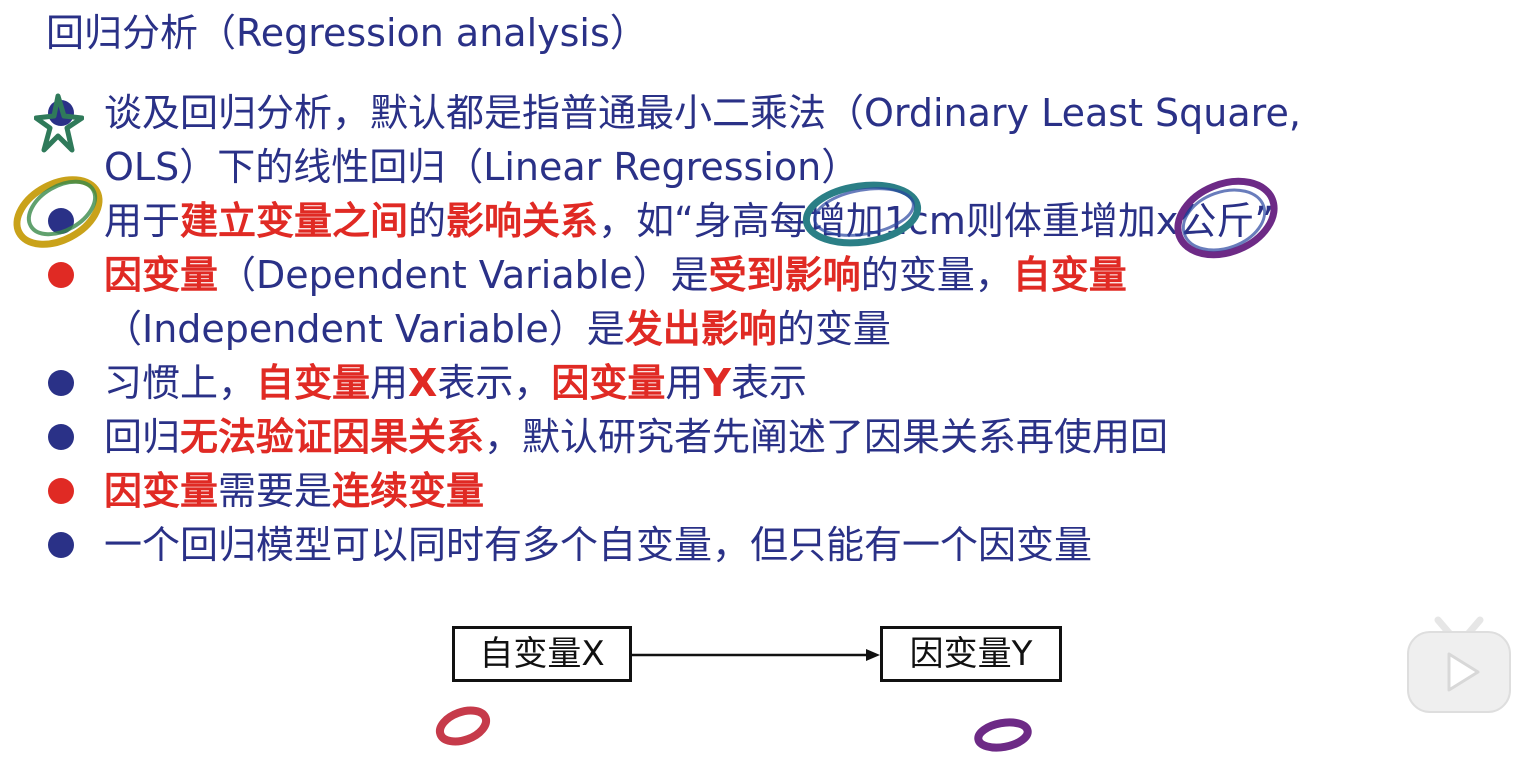 The image size is (1526, 768). Describe the element at coordinates (364, 329) in the screenshot. I see `body-text: （Independent Variable）是` at that location.